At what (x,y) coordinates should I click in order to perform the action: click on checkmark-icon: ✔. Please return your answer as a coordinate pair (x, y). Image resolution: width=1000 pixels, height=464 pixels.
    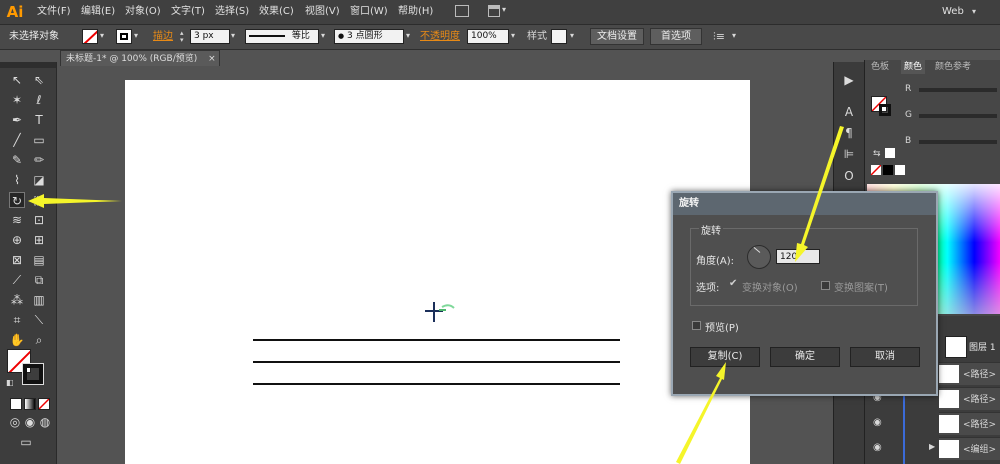
    Looking at the image, I should click on (733, 283).